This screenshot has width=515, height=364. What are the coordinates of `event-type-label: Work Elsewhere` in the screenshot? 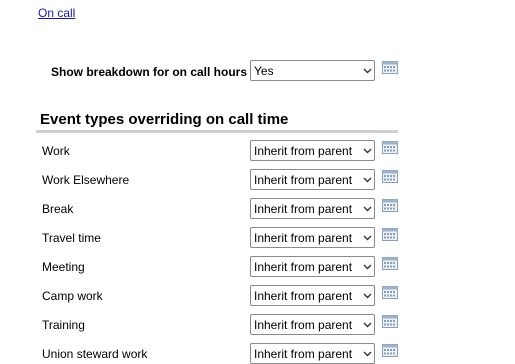 It's located at (86, 180).